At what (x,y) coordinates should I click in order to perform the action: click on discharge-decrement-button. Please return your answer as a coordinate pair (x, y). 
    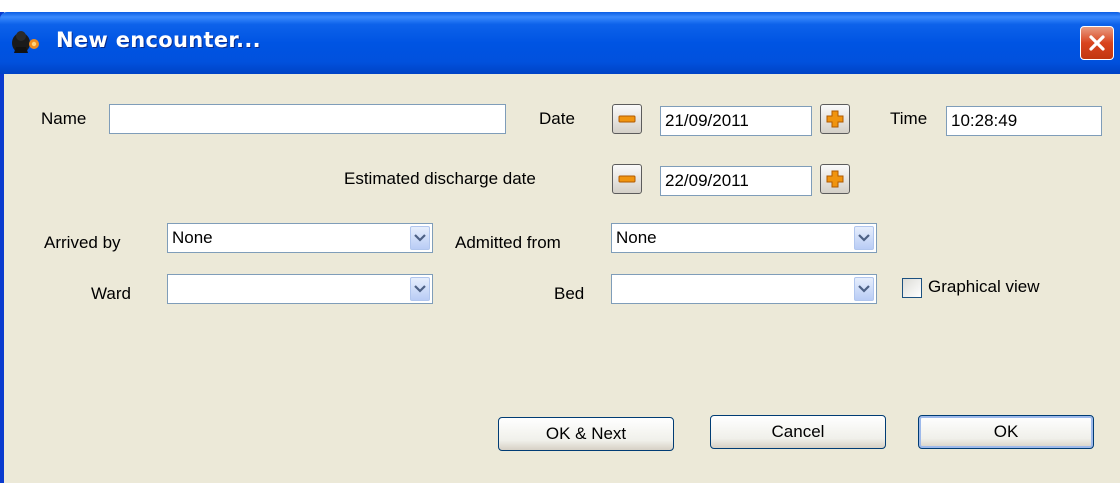
    Looking at the image, I should click on (627, 179).